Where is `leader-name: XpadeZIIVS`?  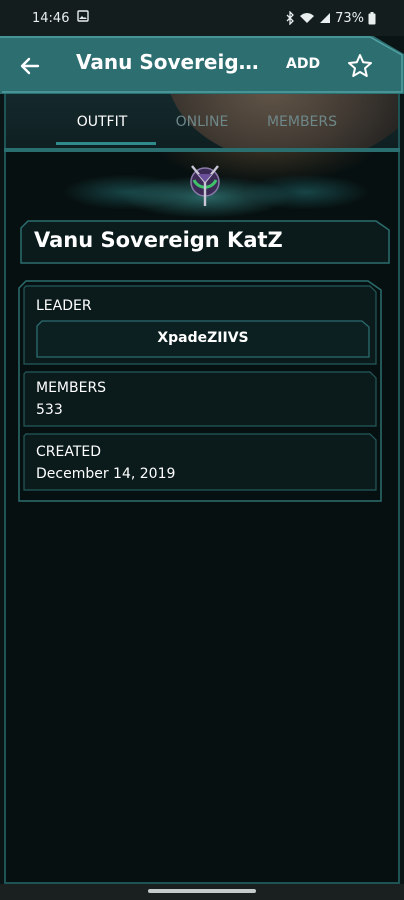
leader-name: XpadeZIIVS is located at coordinates (203, 338).